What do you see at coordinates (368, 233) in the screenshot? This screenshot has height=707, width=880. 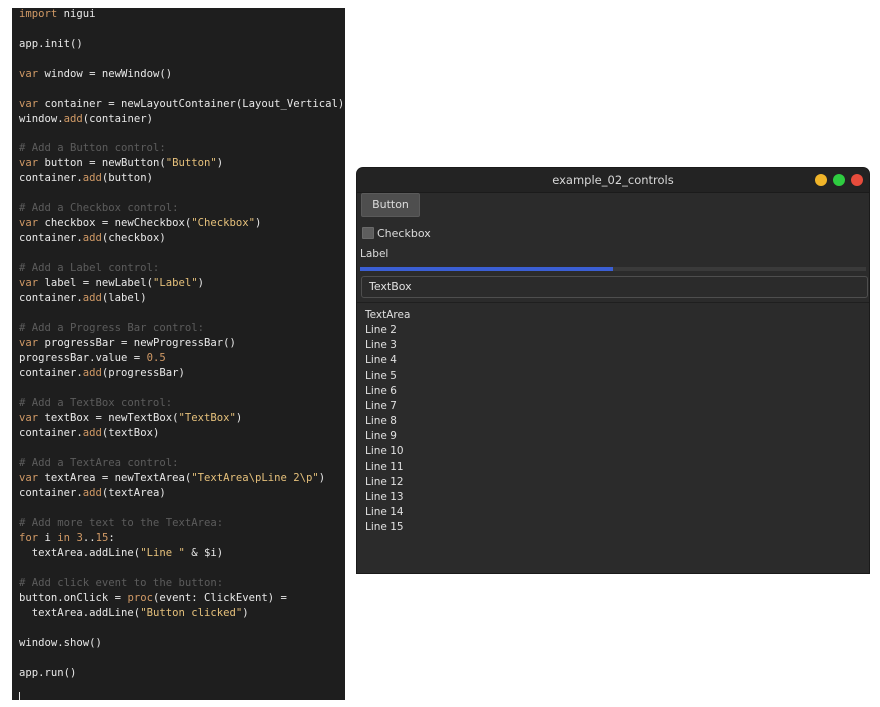 I see `checkbox-box` at bounding box center [368, 233].